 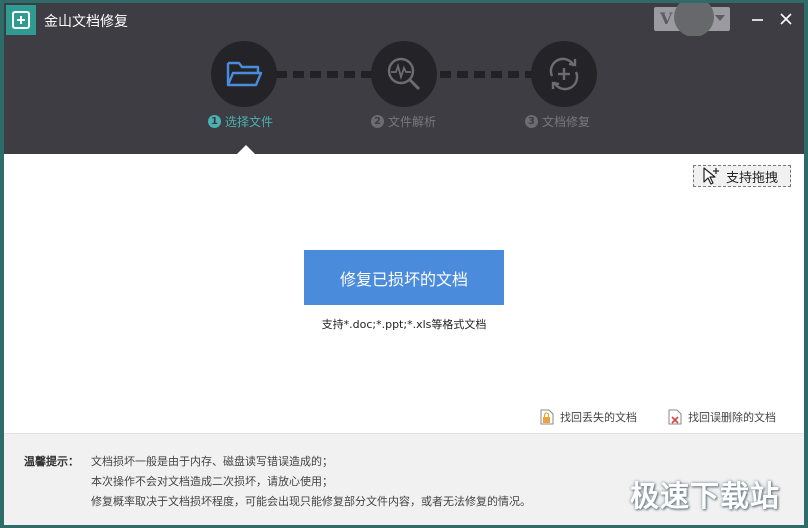 I want to click on cursor-plus-icon, so click(x=711, y=176).